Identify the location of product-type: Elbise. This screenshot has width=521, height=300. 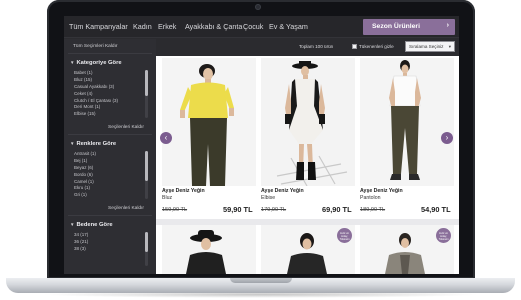
(268, 198).